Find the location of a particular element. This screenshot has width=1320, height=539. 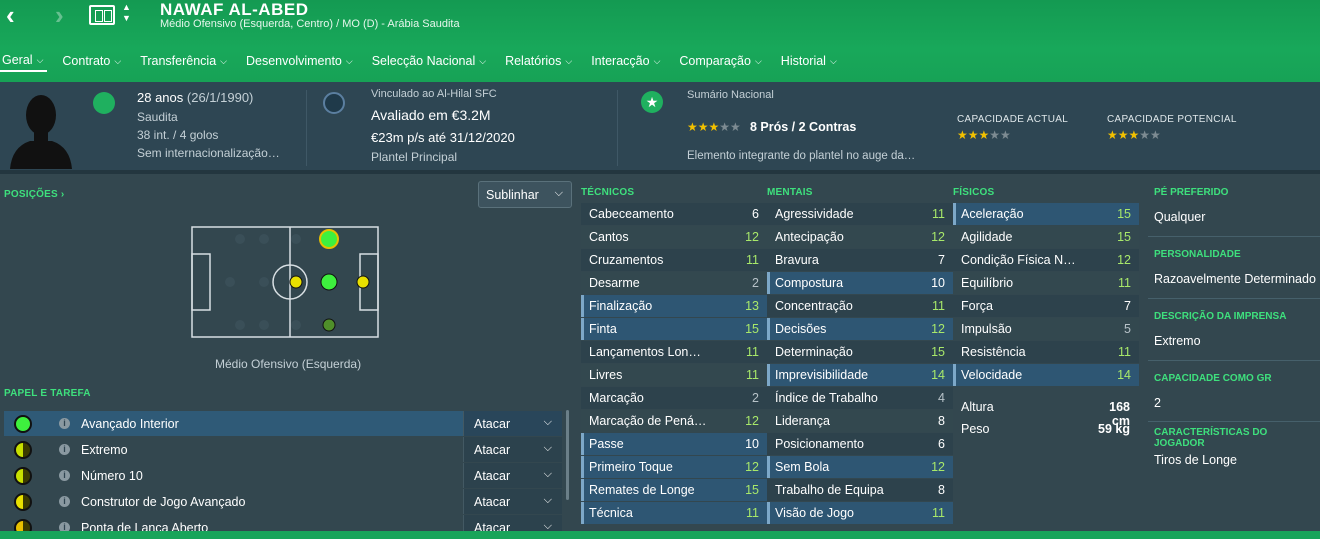

attribute-value: 15 is located at coordinates (752, 490).